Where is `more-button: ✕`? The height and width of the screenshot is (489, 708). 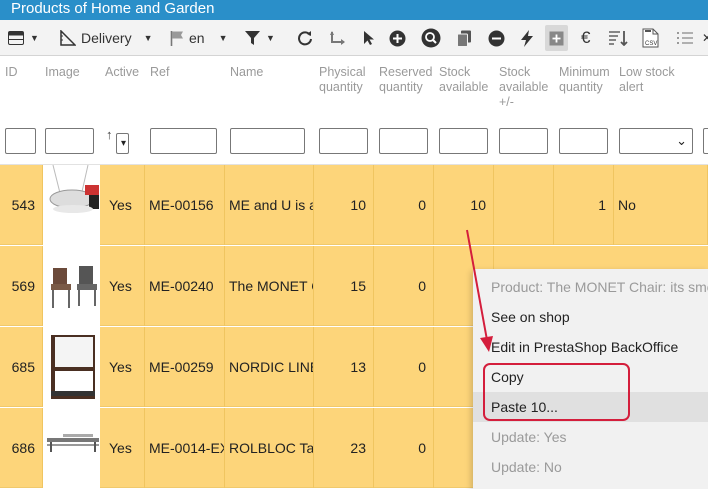 more-button: ✕ is located at coordinates (705, 38).